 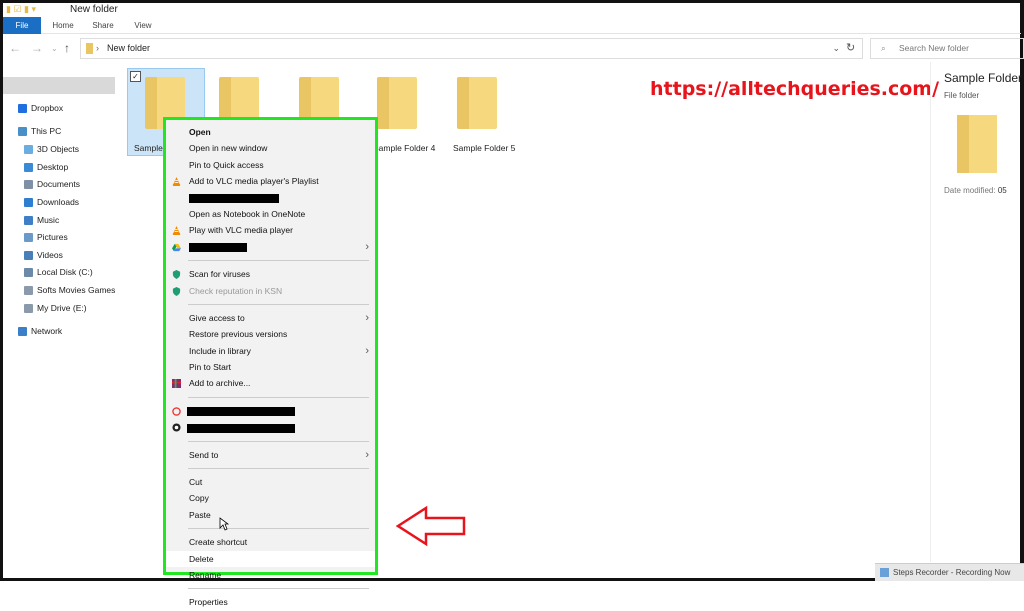 I want to click on pane-divider, so click(x=930, y=312).